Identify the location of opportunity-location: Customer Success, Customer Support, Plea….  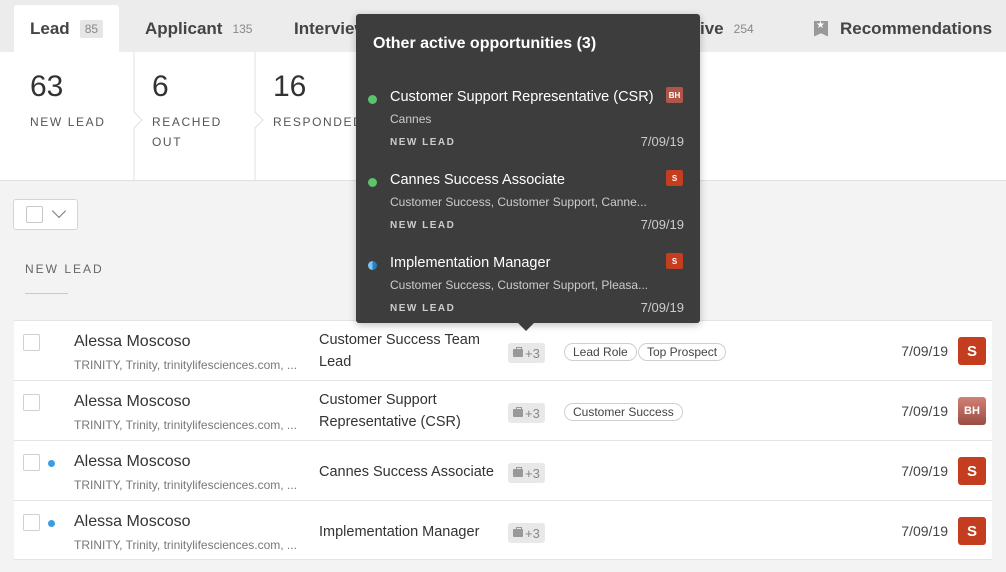
(519, 285).